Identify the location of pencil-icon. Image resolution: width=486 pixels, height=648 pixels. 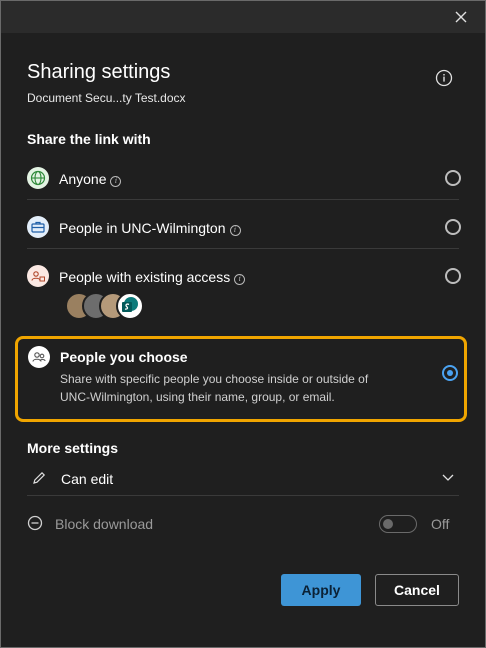
(39, 477).